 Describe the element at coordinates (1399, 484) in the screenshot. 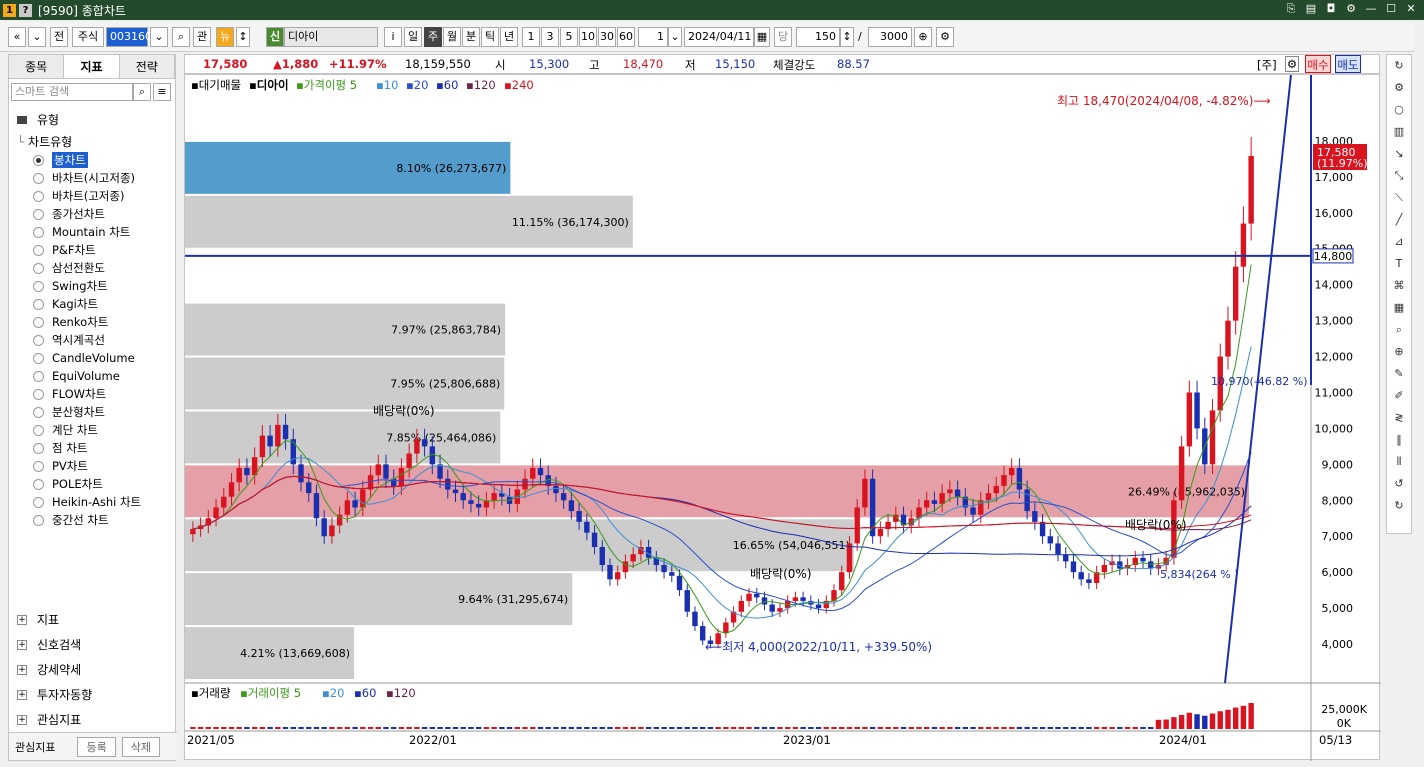

I see `undo-icon: ↺` at that location.